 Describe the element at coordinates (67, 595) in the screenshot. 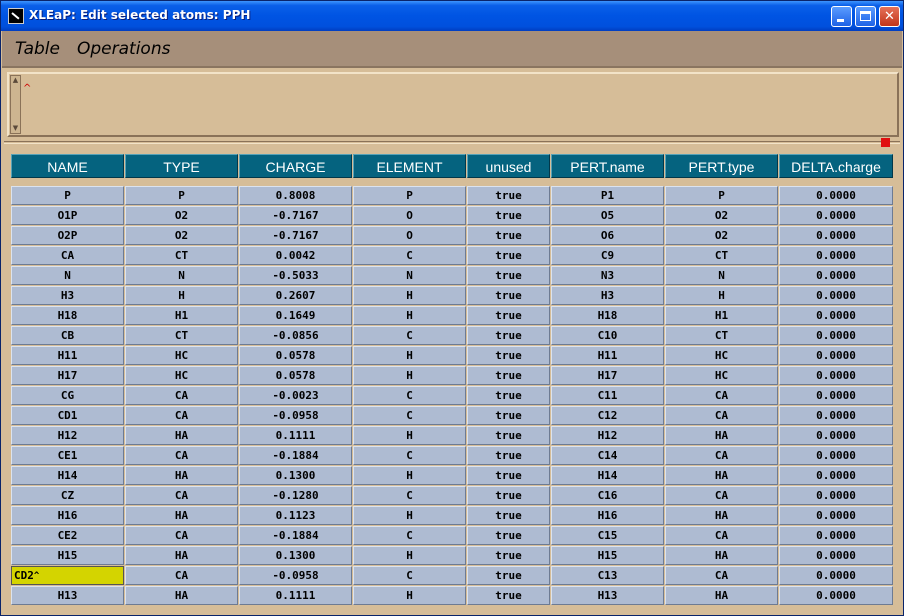

I see `table-cell: H13` at that location.